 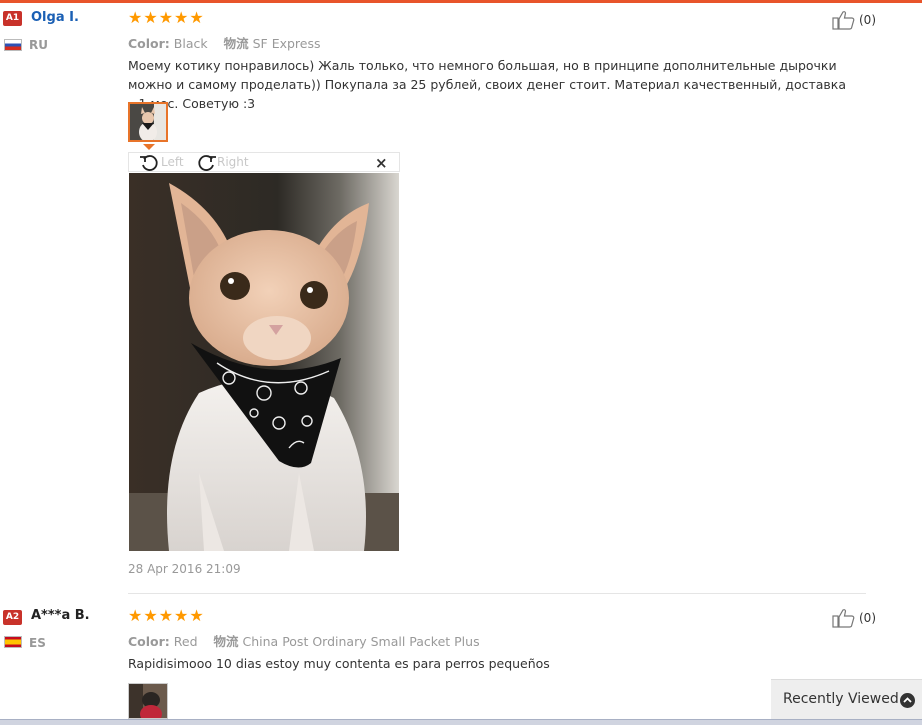 I want to click on color-value: Black, so click(x=190, y=43).